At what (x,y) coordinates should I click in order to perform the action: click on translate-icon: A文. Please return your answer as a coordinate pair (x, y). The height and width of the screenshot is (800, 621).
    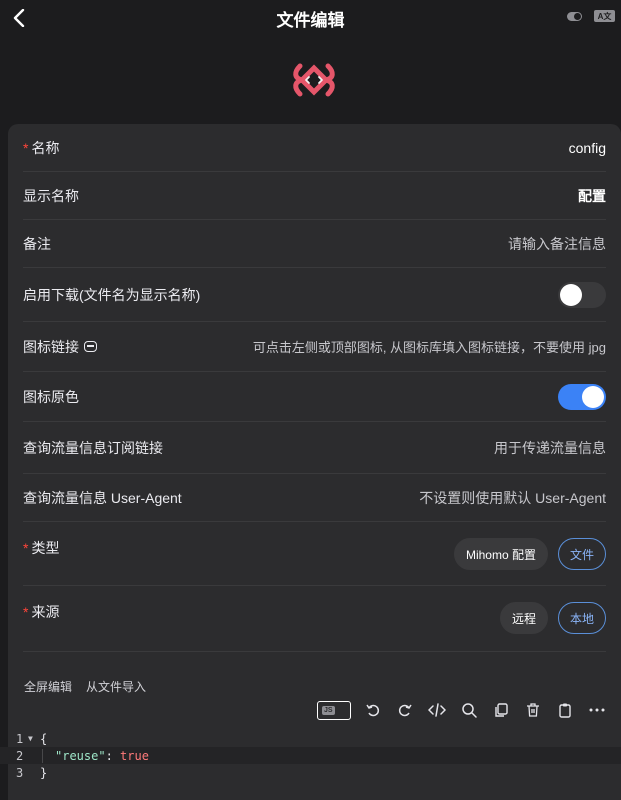
    Looking at the image, I should click on (604, 16).